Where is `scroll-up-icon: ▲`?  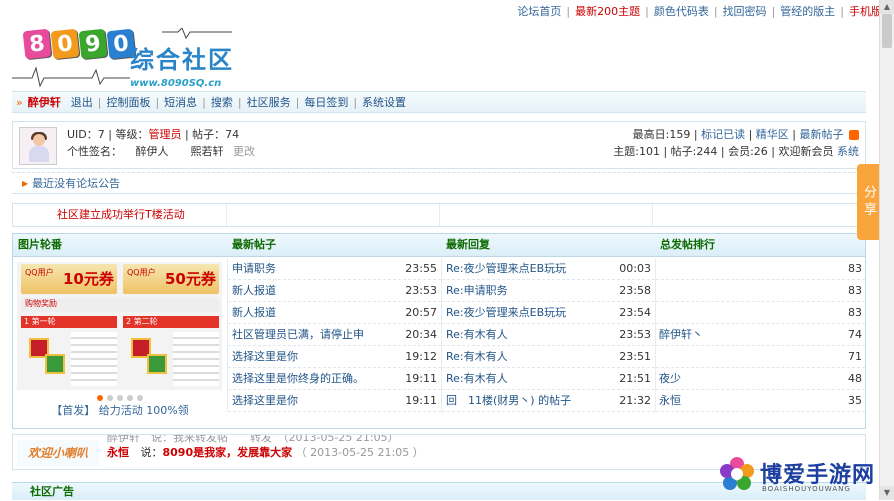
scroll-up-icon: ▲ is located at coordinates (887, 7).